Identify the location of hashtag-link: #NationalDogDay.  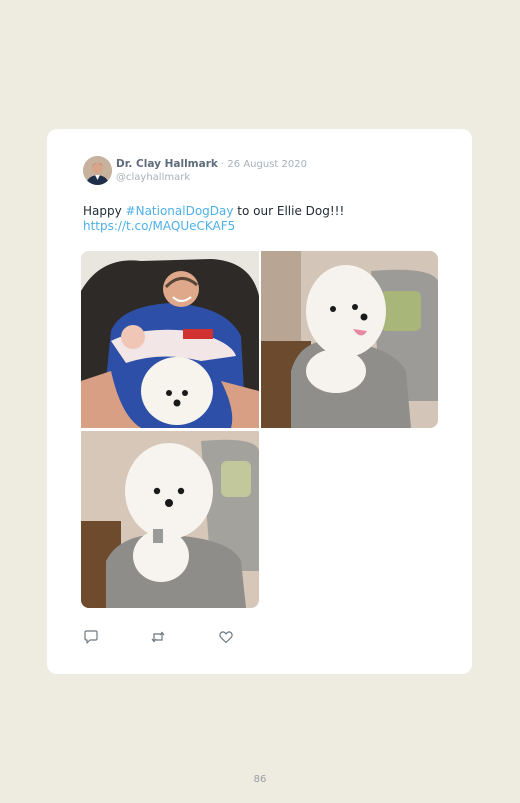
(180, 211).